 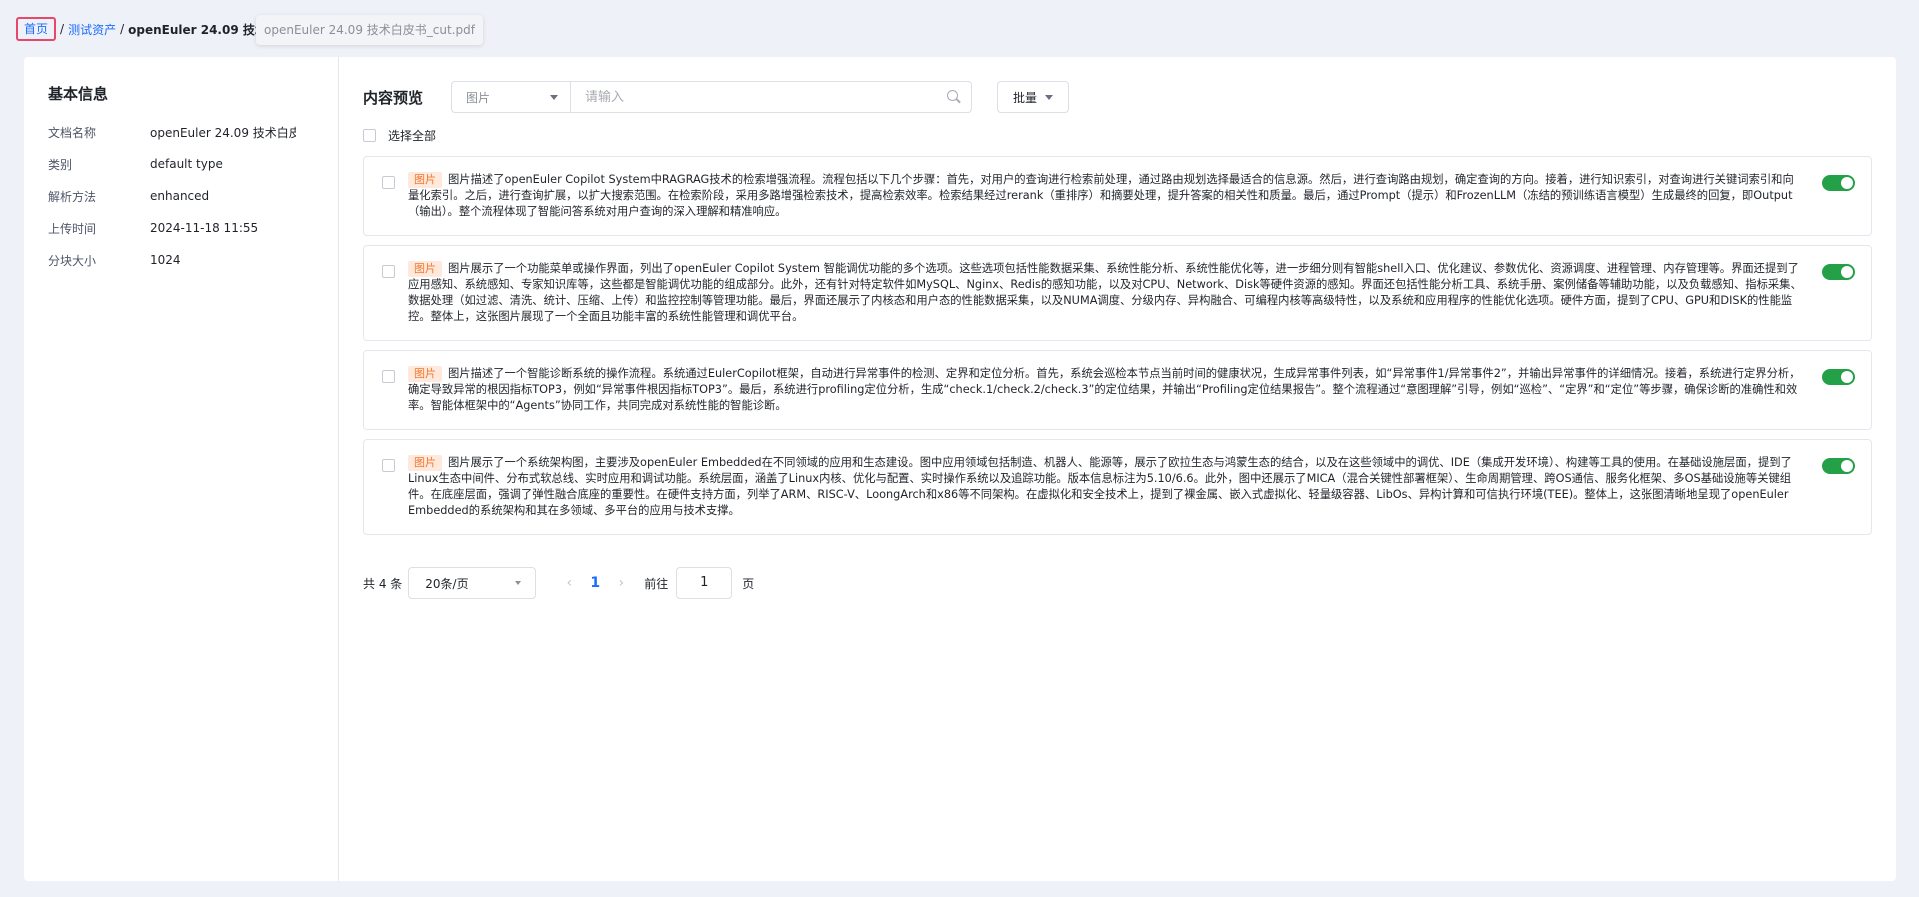 What do you see at coordinates (72, 196) in the screenshot?
I see `info-label: 解析方法` at bounding box center [72, 196].